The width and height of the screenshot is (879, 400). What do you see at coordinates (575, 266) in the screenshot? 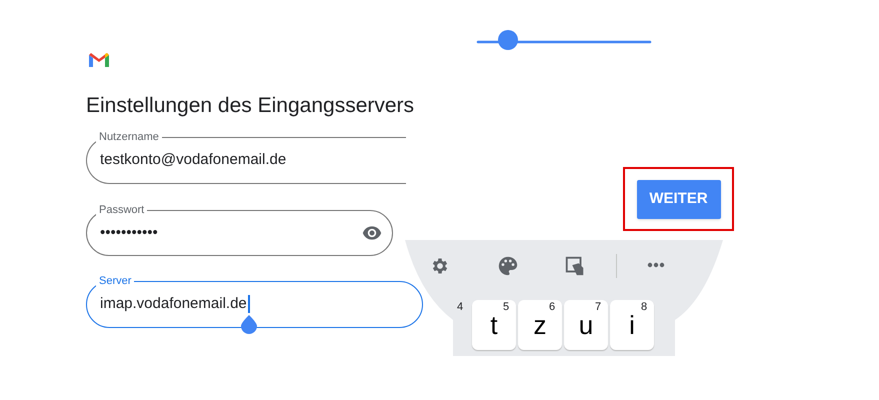
I see `square-hand-icon` at bounding box center [575, 266].